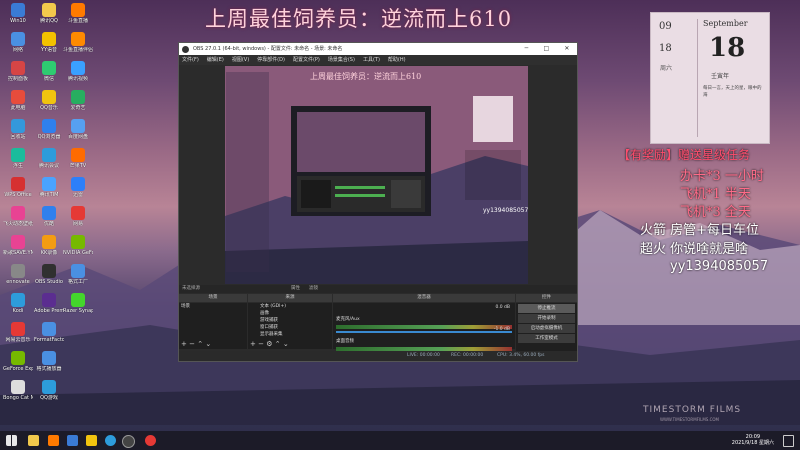  I want to click on desktop-icon: 腾讯QQ, so click(49, 13).